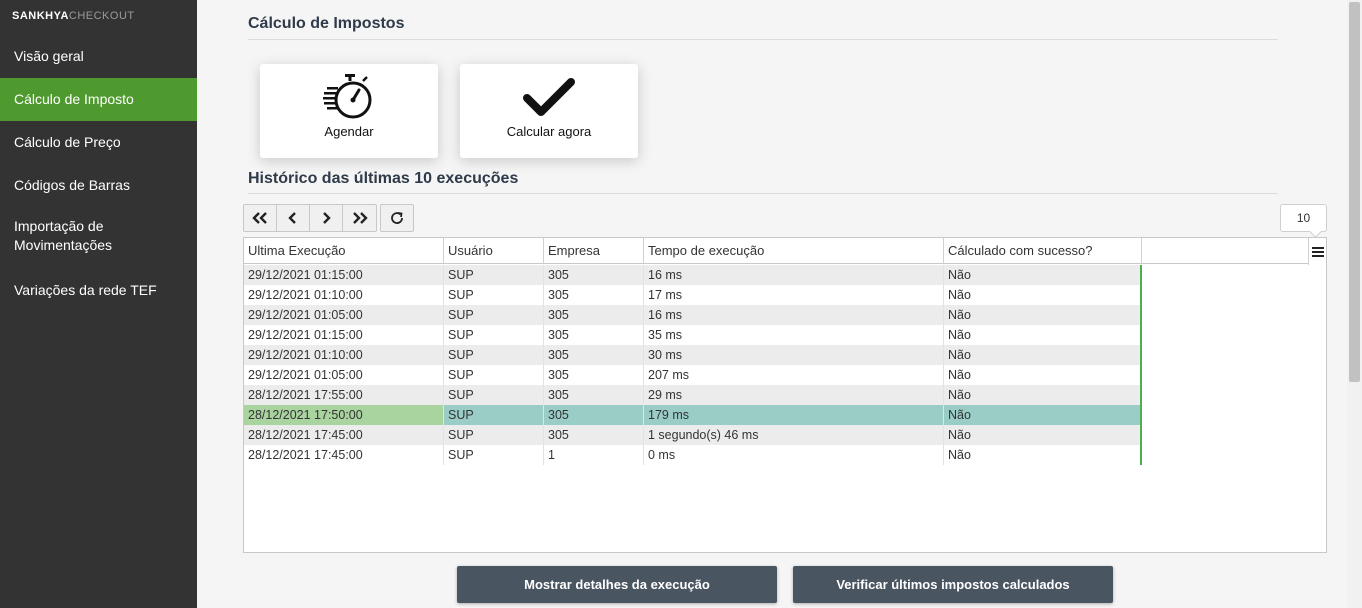 This screenshot has height=608, width=1362. I want to click on menu-icon, so click(1317, 251).